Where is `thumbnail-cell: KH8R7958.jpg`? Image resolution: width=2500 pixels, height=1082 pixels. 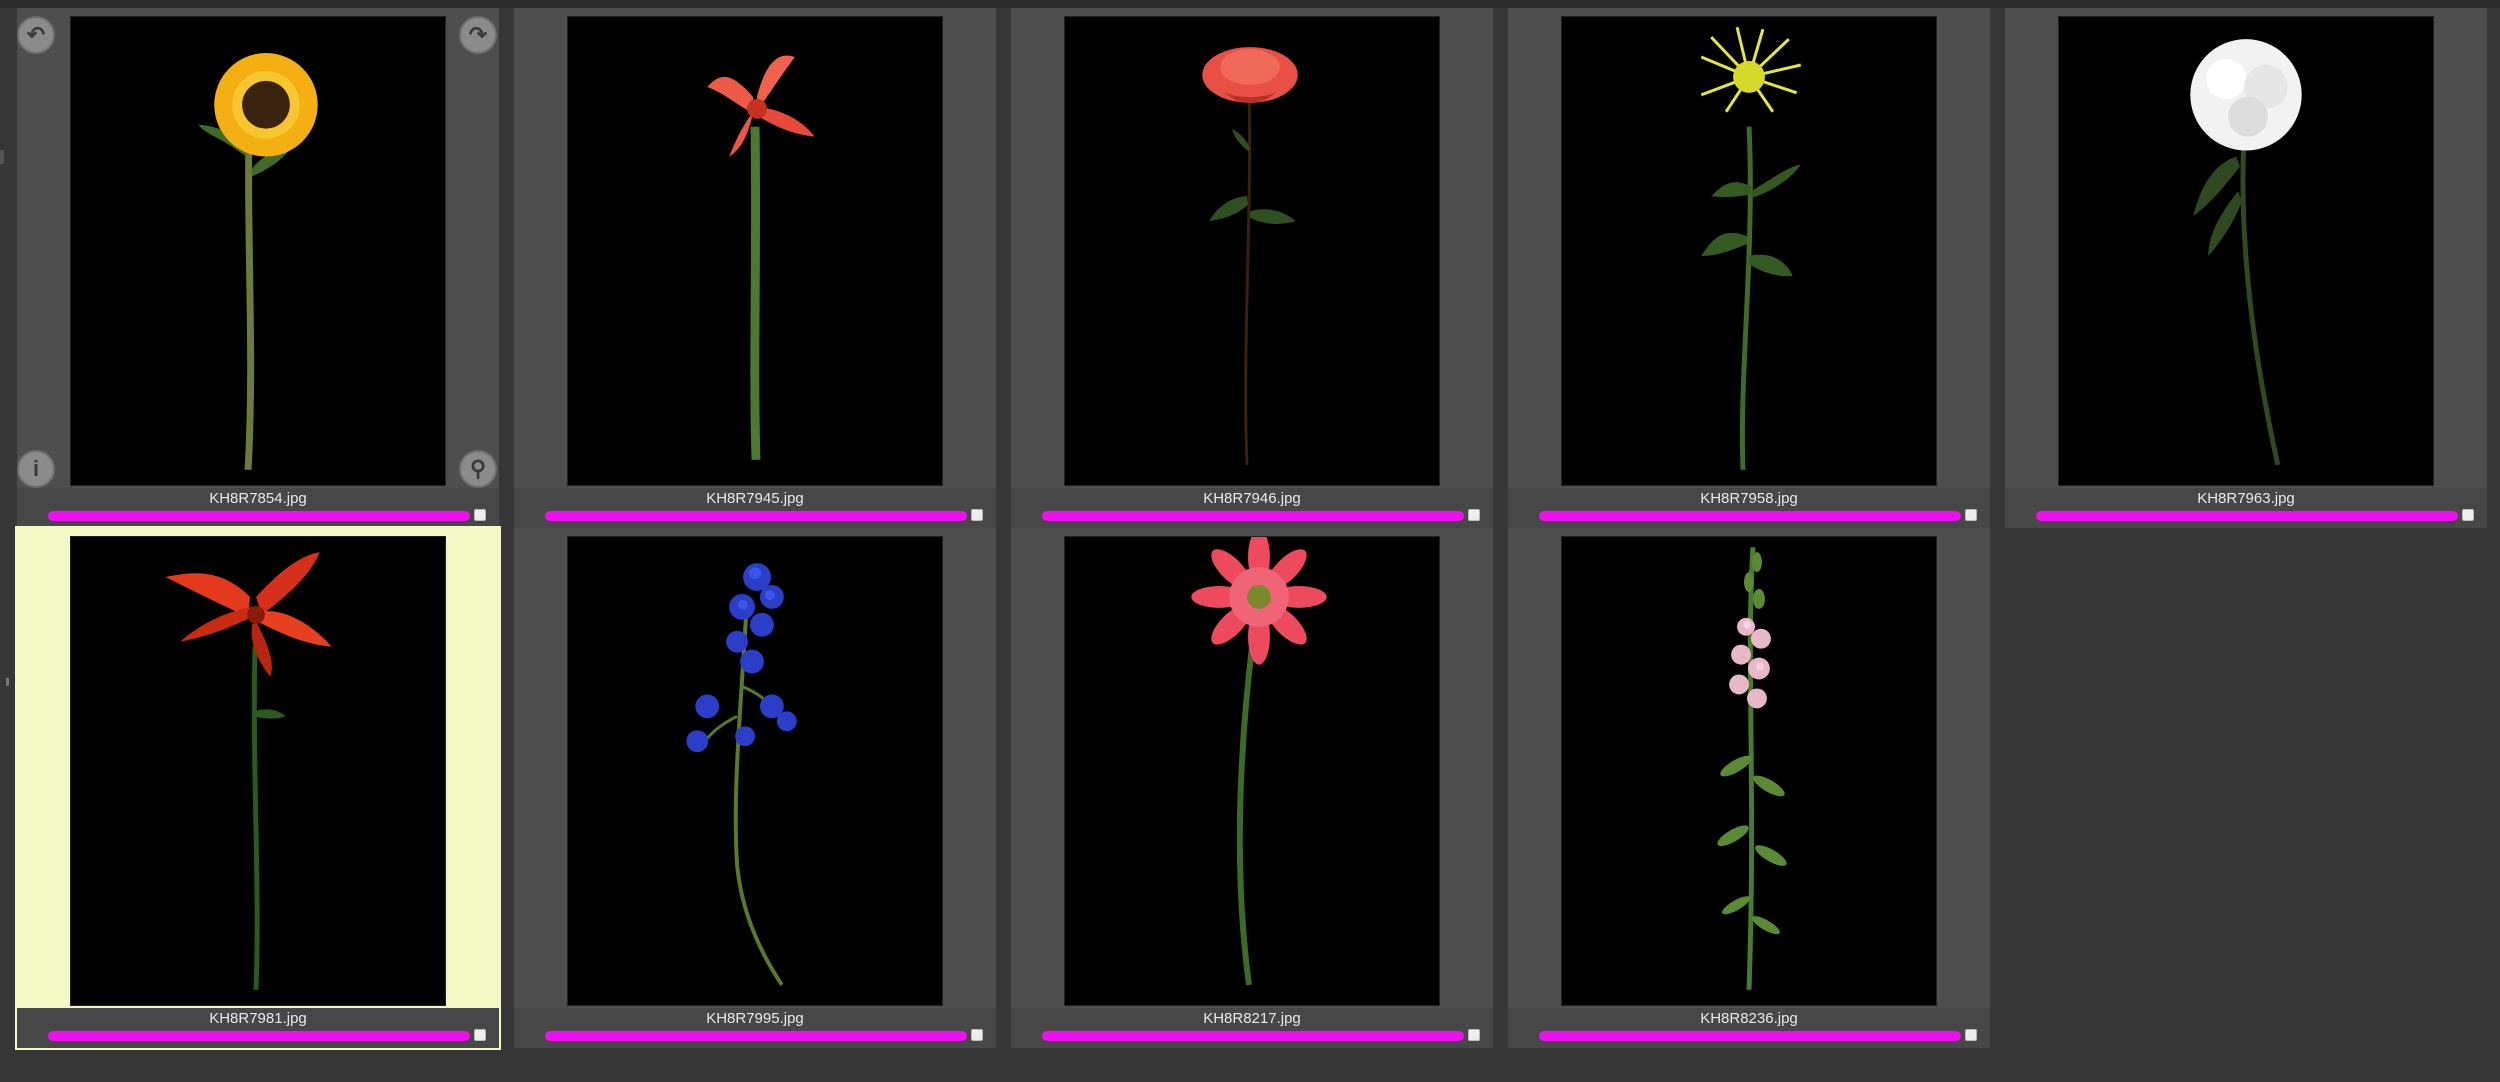
thumbnail-cell: KH8R7958.jpg is located at coordinates (1749, 268).